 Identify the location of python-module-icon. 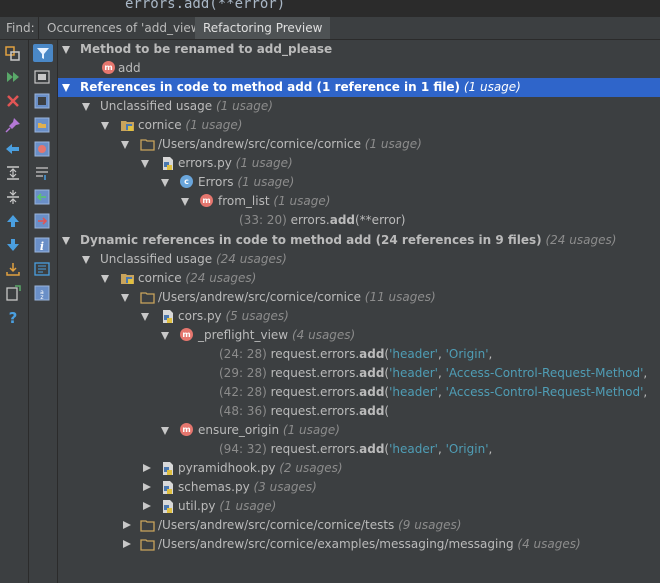
(127, 278).